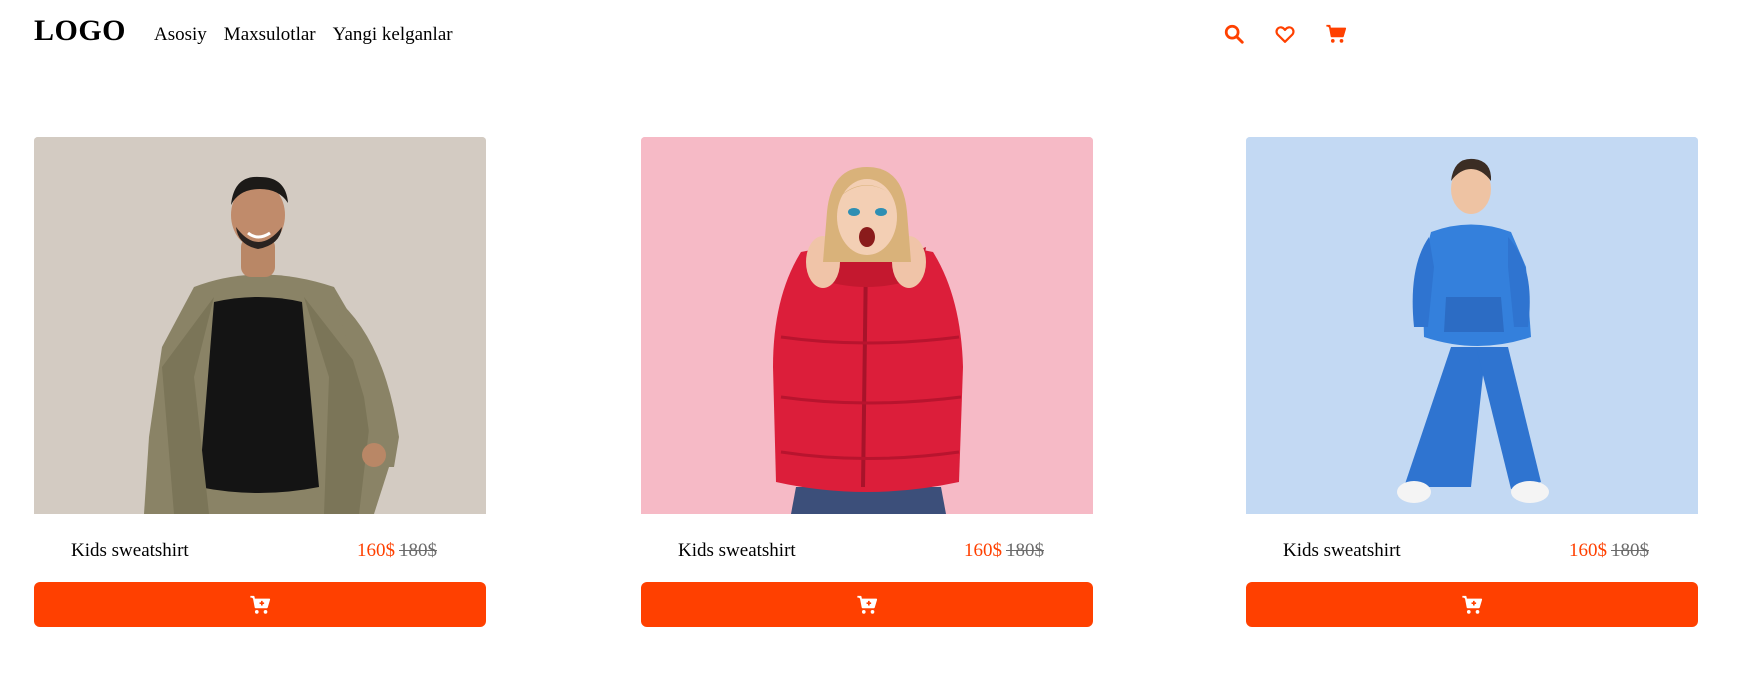 The image size is (1741, 681). Describe the element at coordinates (870, 36) in the screenshot. I see `header: LOGO Asosiy Maxsulotlar Yangi kelganlar` at that location.